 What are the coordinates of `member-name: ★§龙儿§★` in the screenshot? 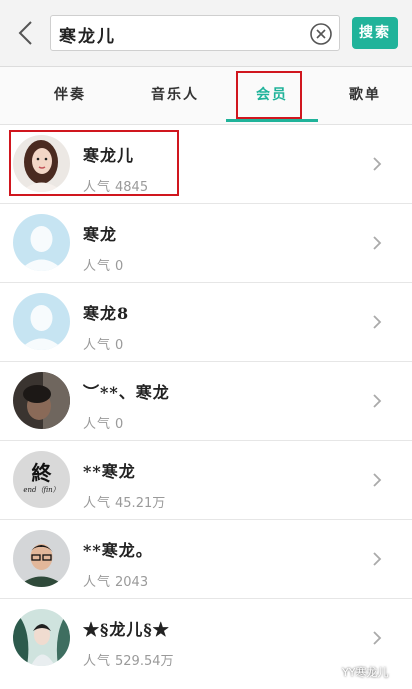 It's located at (126, 629).